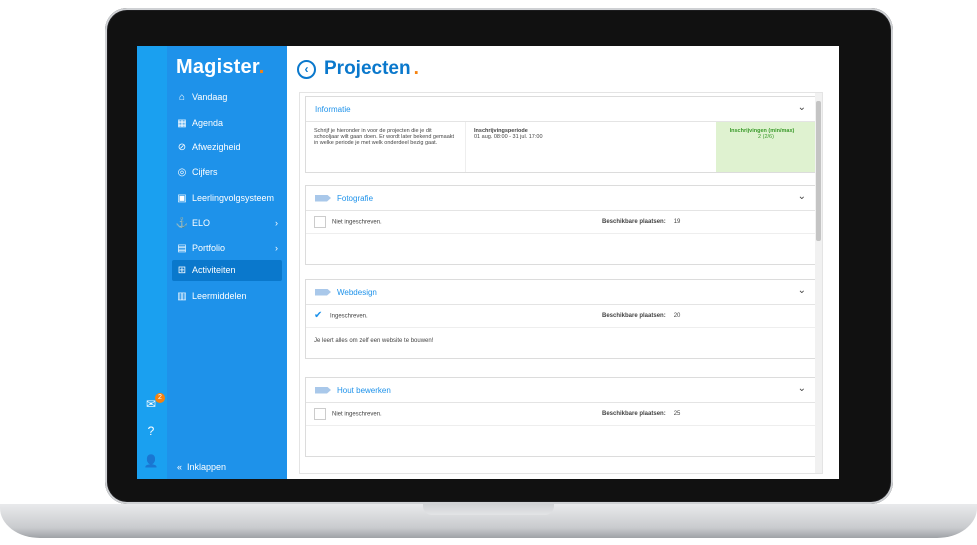 Image resolution: width=977 pixels, height=545 pixels. Describe the element at coordinates (208, 123) in the screenshot. I see `sidebar-item-label: Agenda` at that location.